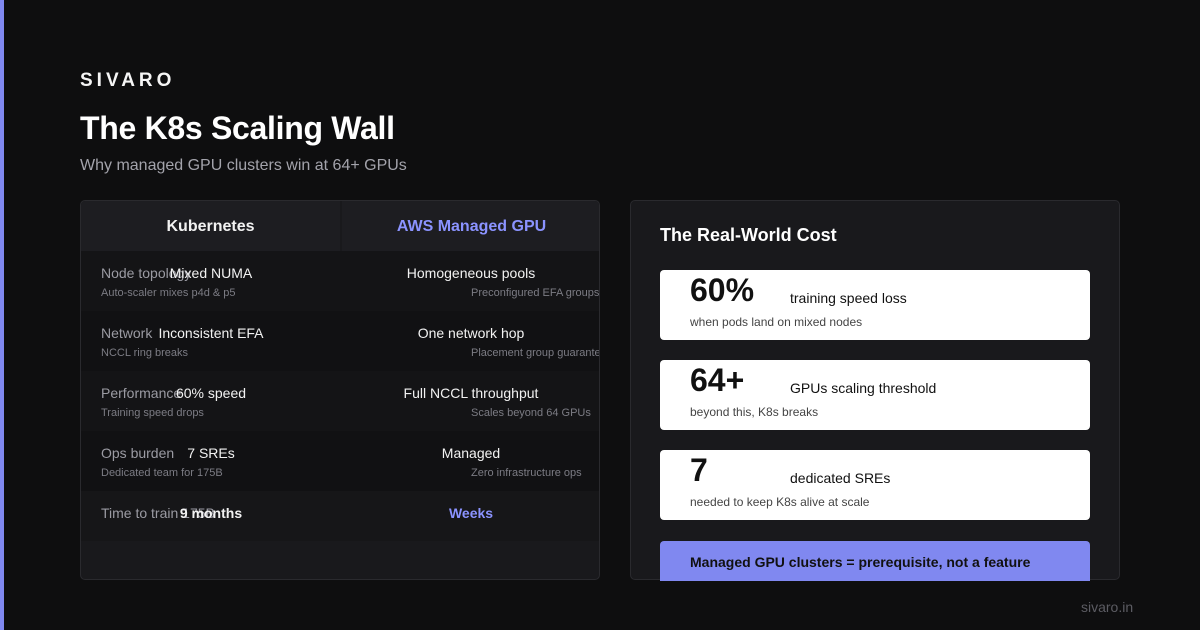  I want to click on k8s-note: Training speed drops, so click(152, 413).